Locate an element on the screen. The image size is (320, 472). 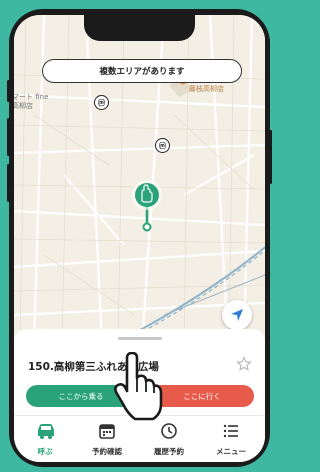
tab-call: 呼ぶ is located at coordinates (45, 439).